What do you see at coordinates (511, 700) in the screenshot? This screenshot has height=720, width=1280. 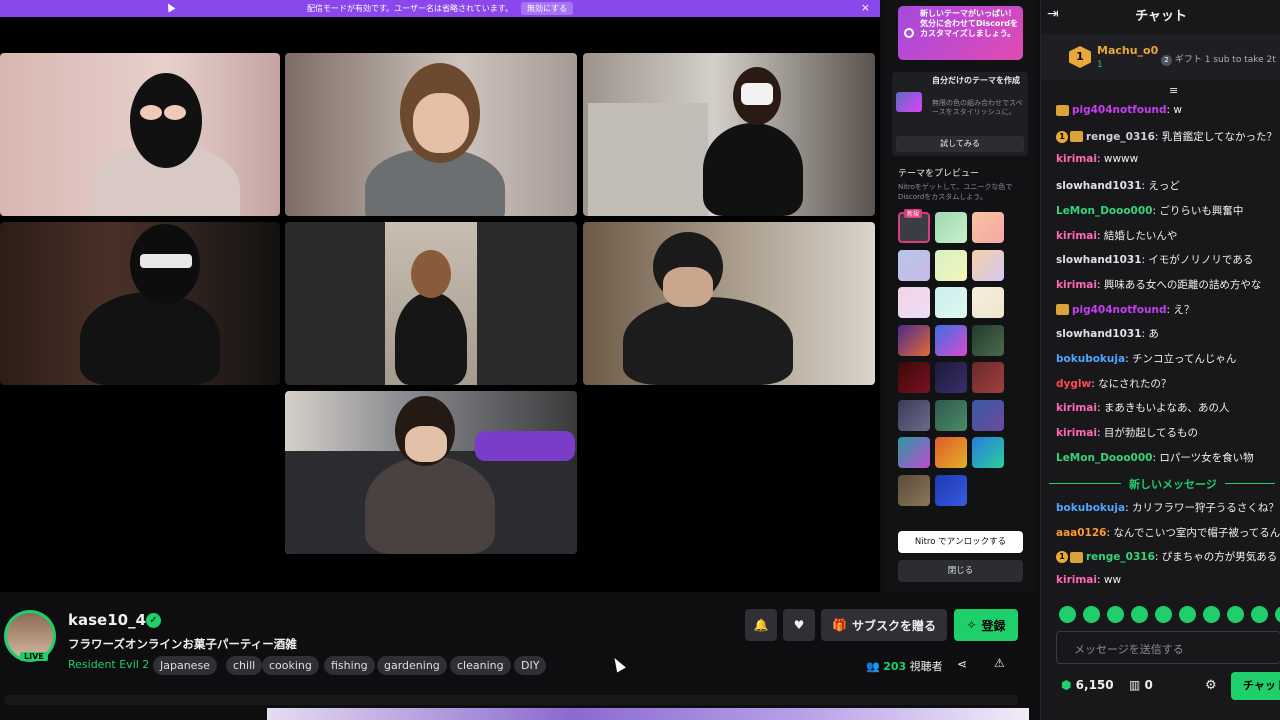 I see `divider-bar` at bounding box center [511, 700].